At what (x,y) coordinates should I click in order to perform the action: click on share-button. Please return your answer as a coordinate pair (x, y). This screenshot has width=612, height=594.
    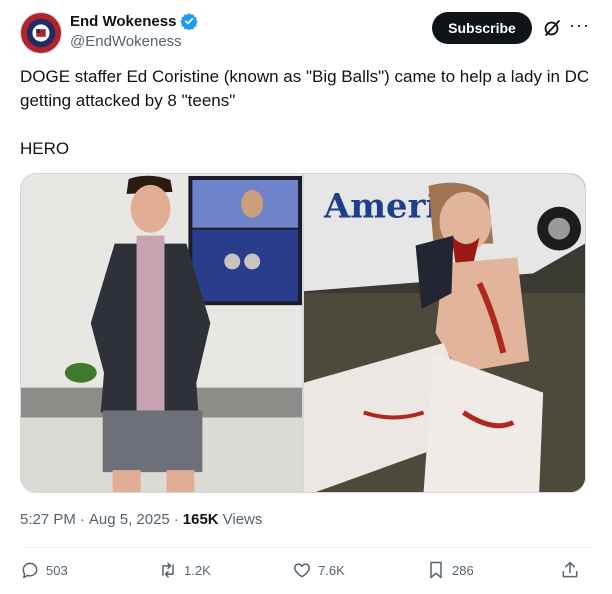
    Looking at the image, I should click on (570, 570).